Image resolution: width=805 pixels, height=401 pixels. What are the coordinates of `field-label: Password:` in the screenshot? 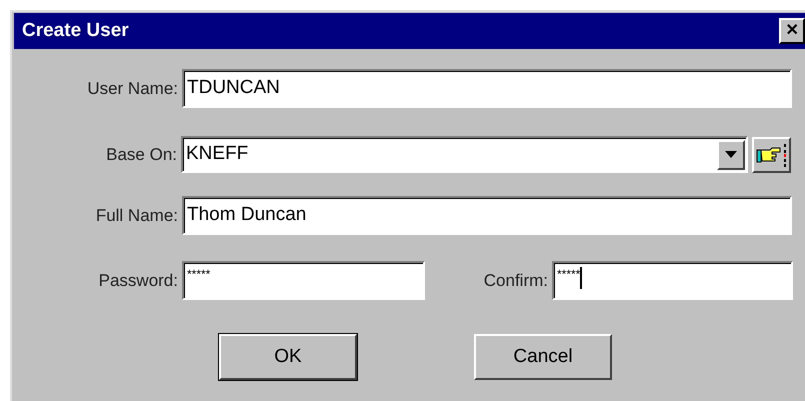 It's located at (138, 281).